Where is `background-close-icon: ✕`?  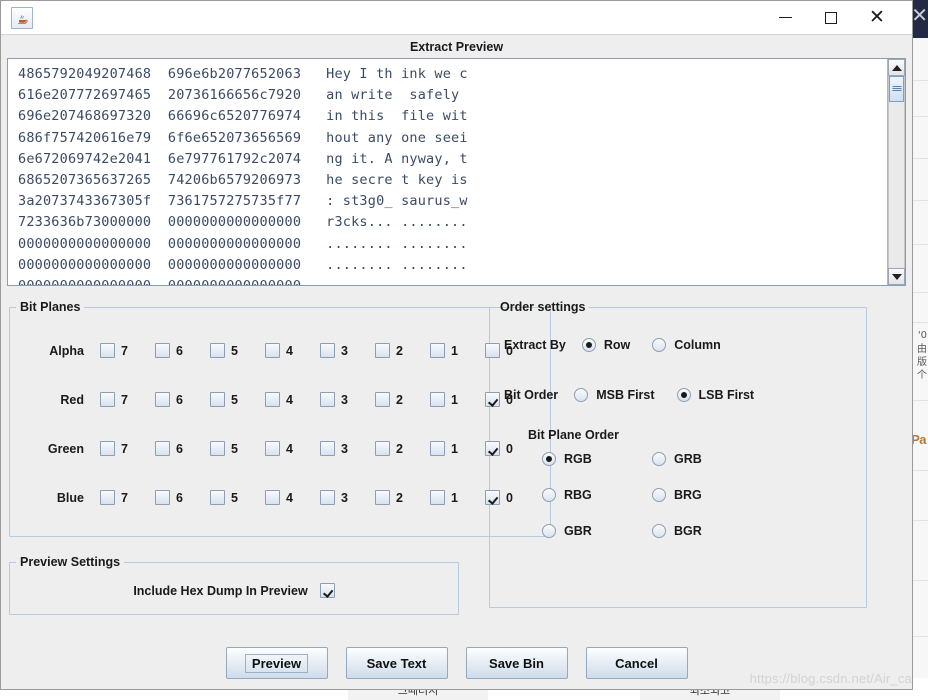
background-close-icon: ✕ is located at coordinates (919, 16).